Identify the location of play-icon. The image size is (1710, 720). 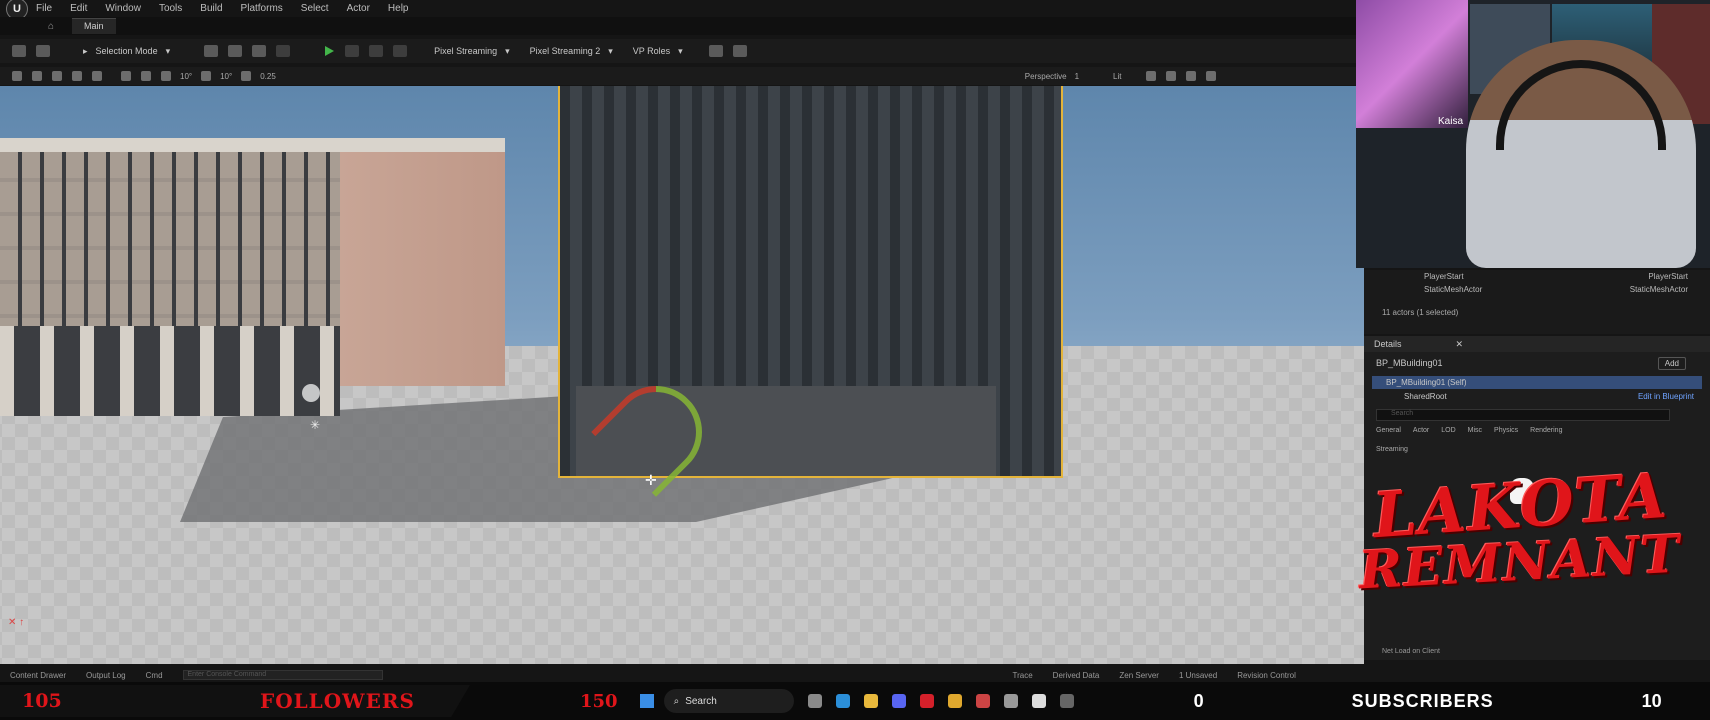
(330, 51).